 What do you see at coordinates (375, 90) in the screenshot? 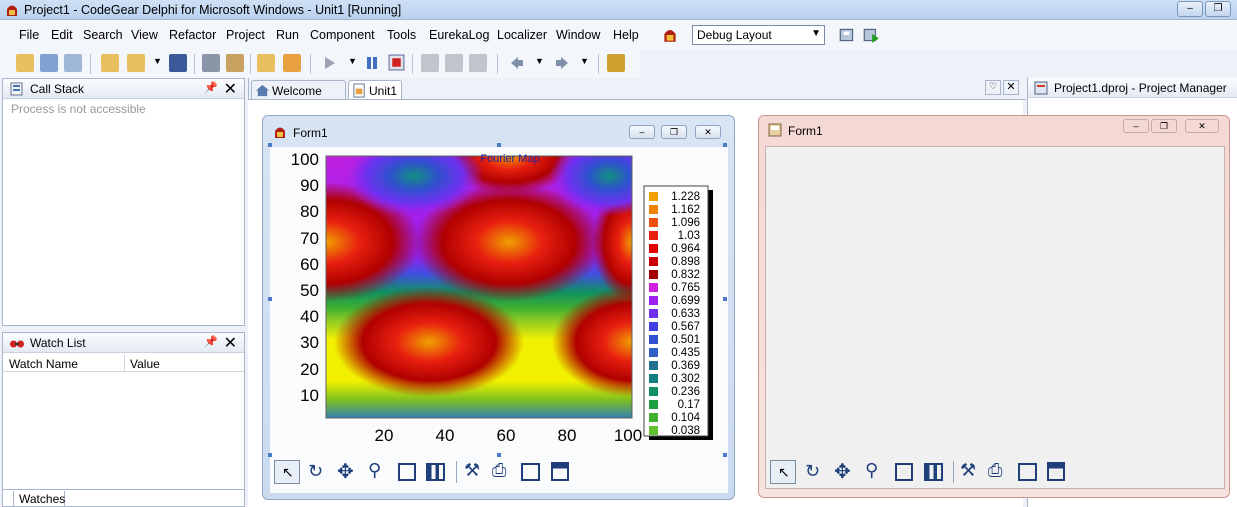
I see `tab-unit1: Unit1` at bounding box center [375, 90].